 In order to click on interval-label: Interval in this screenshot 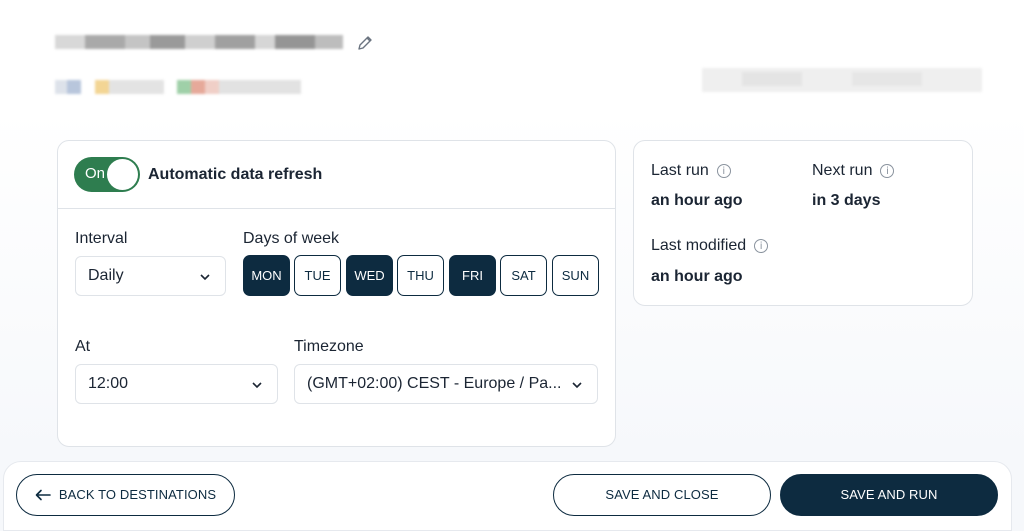, I will do `click(101, 238)`.